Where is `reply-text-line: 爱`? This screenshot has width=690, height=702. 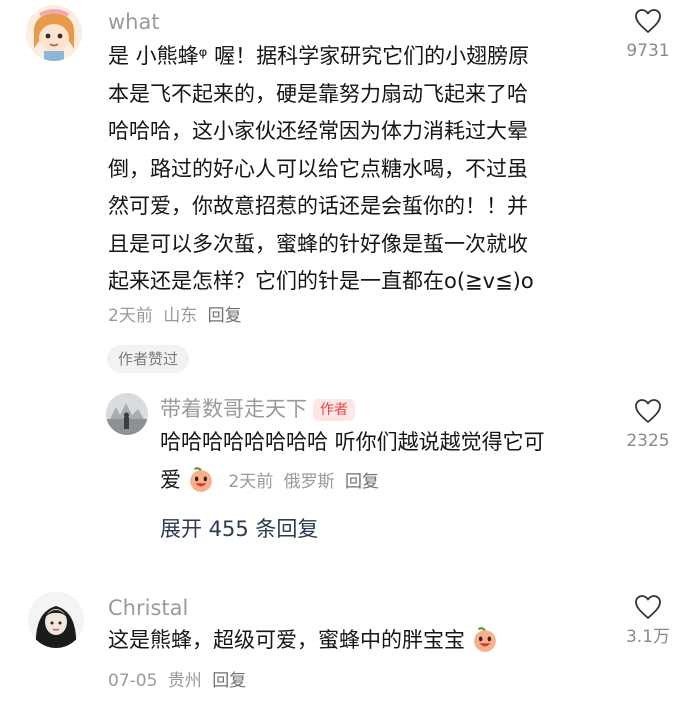
reply-text-line: 爱 is located at coordinates (170, 479).